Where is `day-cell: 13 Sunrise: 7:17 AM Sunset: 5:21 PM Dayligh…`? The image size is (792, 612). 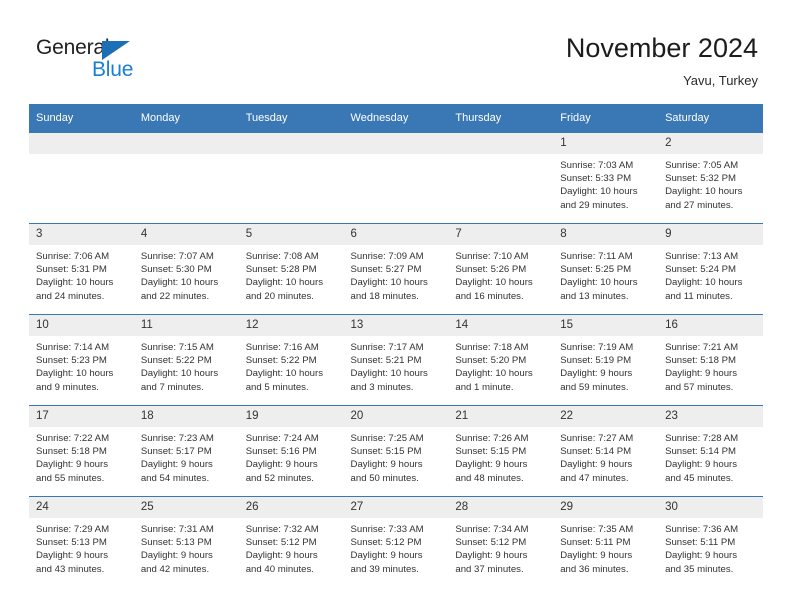 day-cell: 13 Sunrise: 7:17 AM Sunset: 5:21 PM Dayligh… is located at coordinates (396, 360).